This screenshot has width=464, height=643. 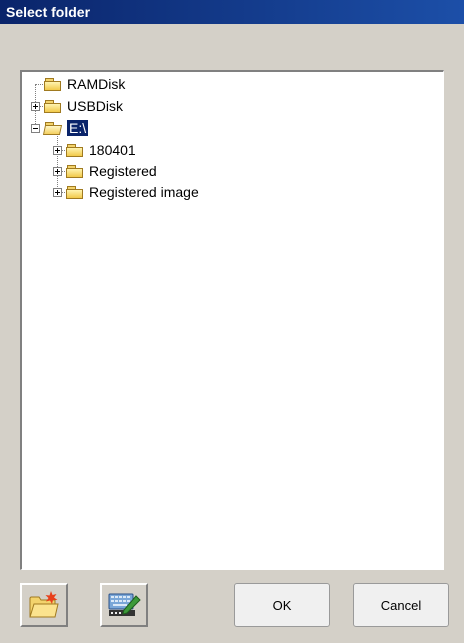 What do you see at coordinates (123, 171) in the screenshot?
I see `tree-node-label: Registered` at bounding box center [123, 171].